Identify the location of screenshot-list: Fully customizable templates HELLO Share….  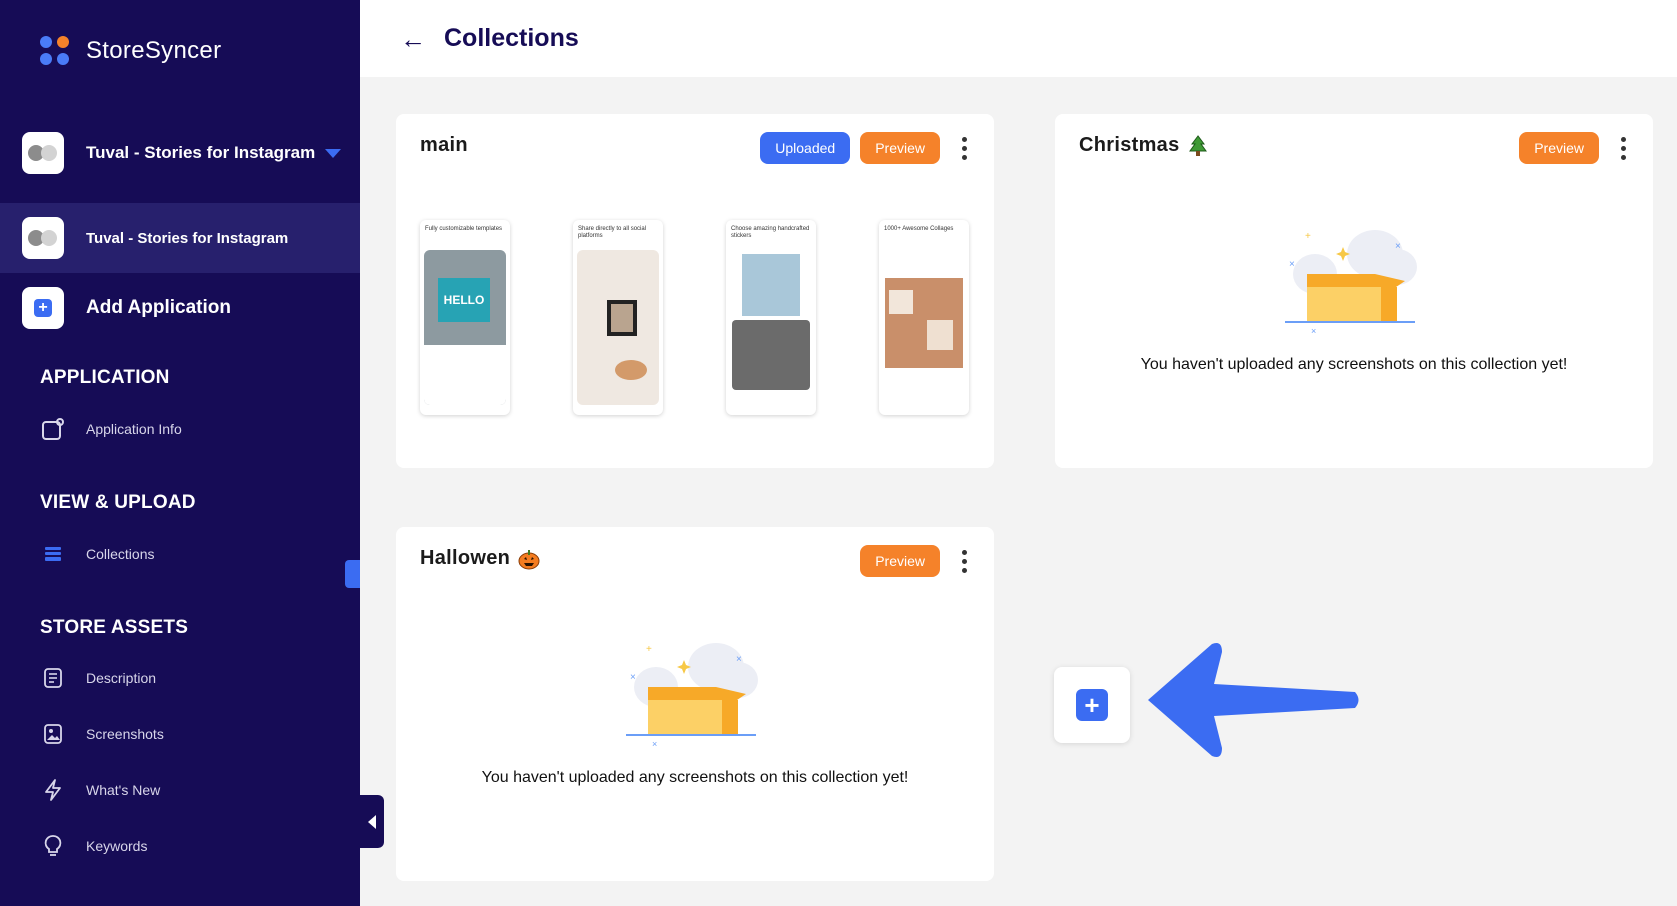
(726, 317).